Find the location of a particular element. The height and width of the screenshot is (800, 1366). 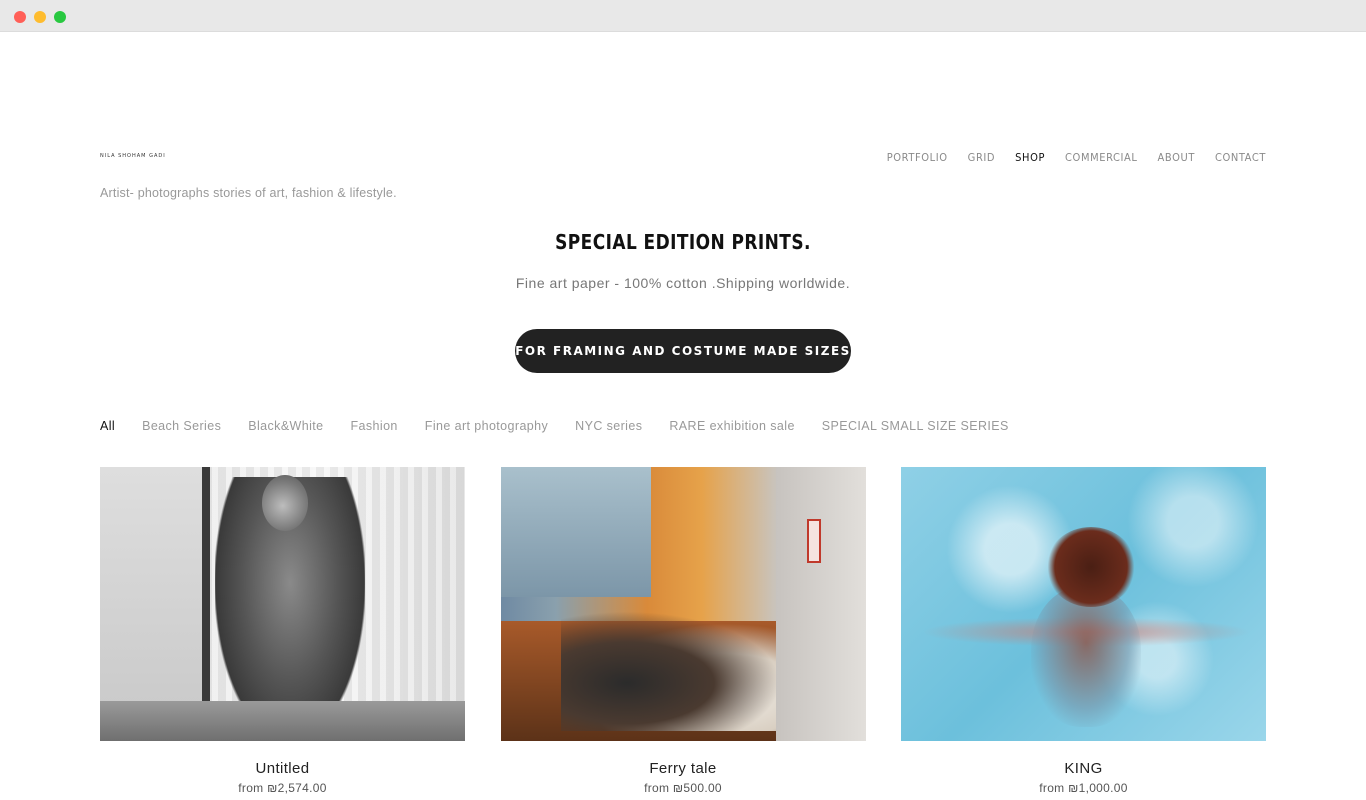

filter-rare-exhibition-sale: RARE exhibition sale is located at coordinates (731, 426).